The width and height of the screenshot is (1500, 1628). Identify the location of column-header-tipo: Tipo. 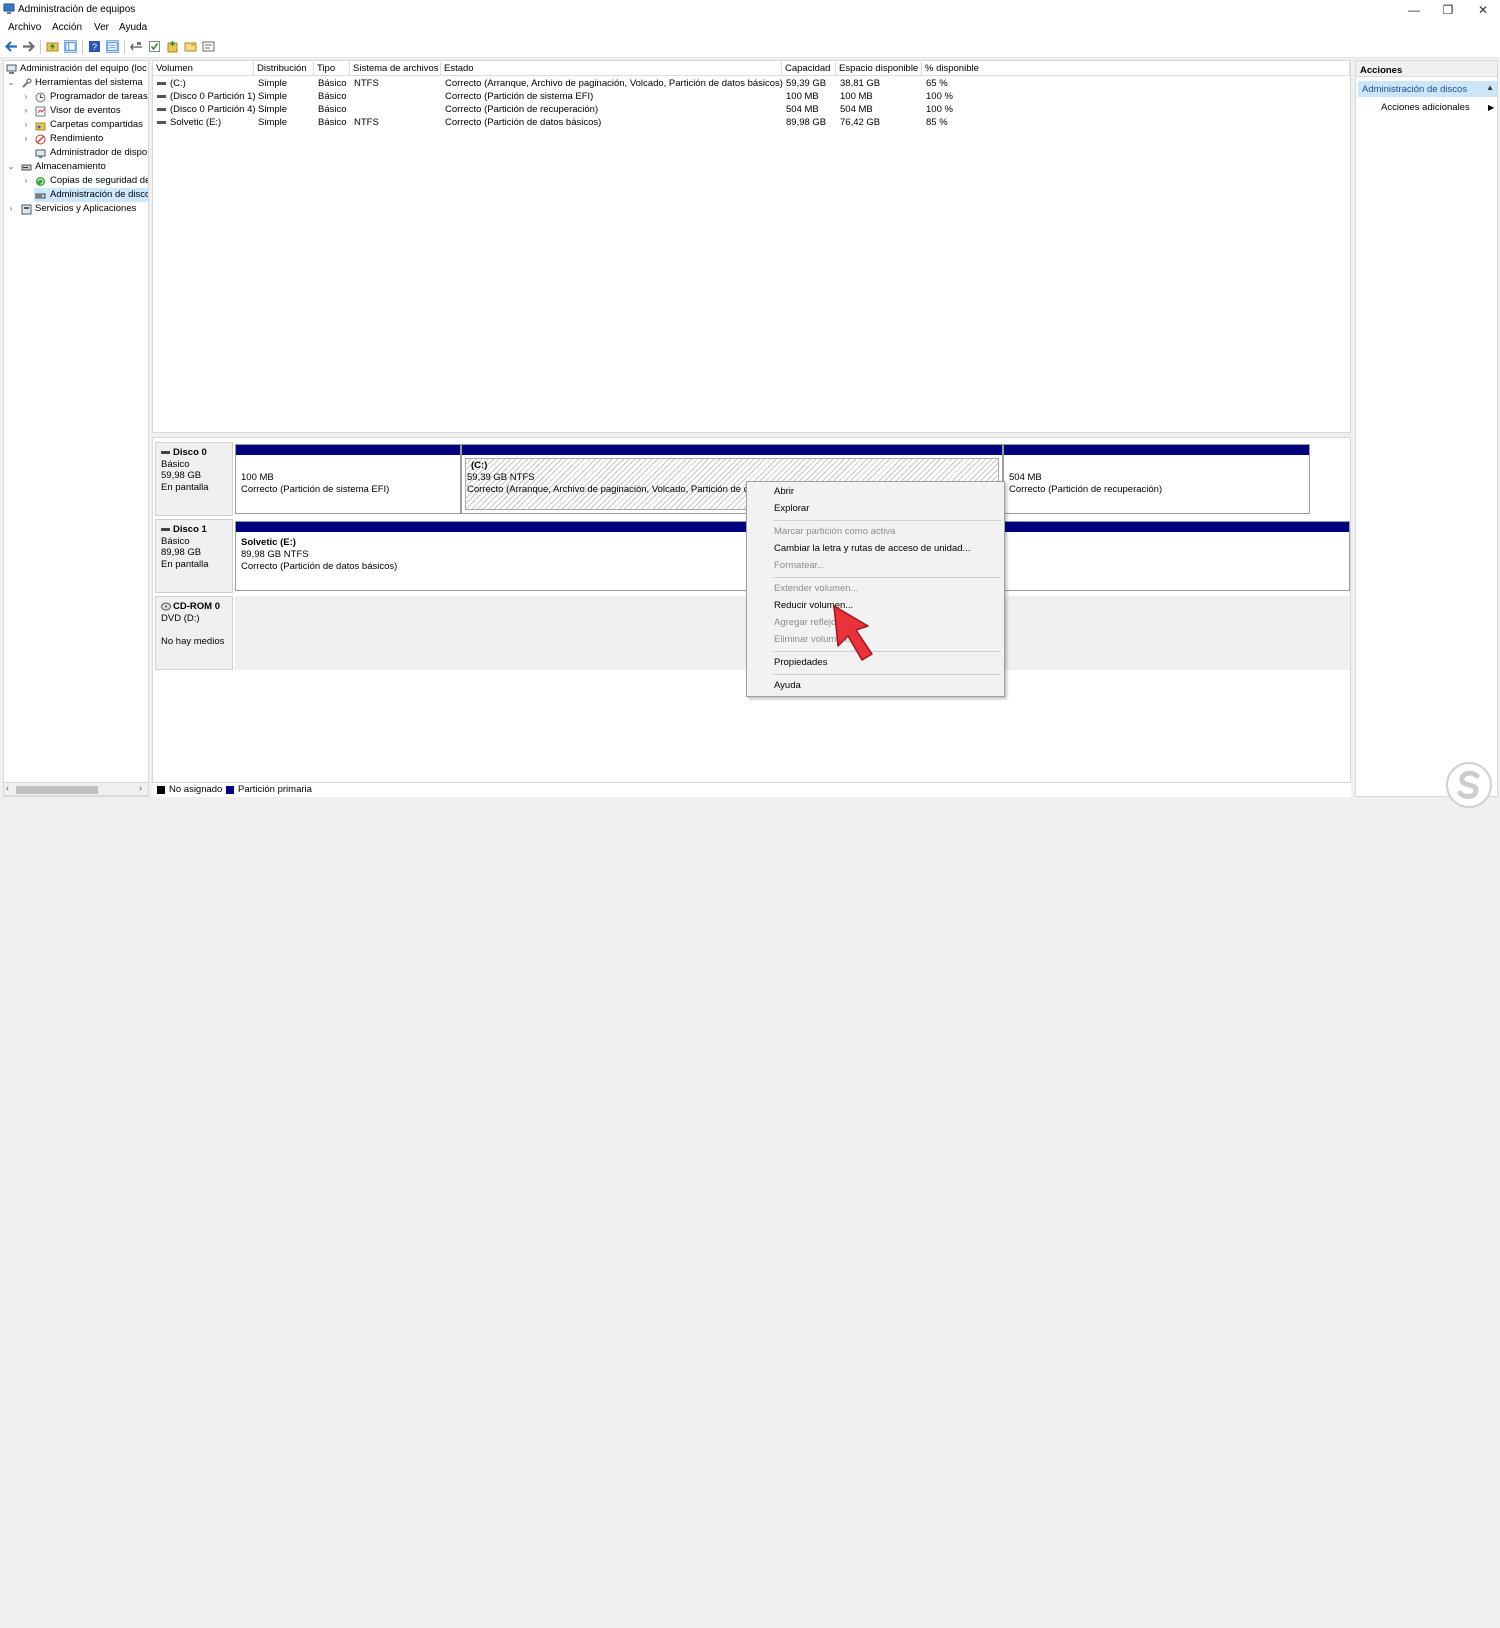
(332, 69).